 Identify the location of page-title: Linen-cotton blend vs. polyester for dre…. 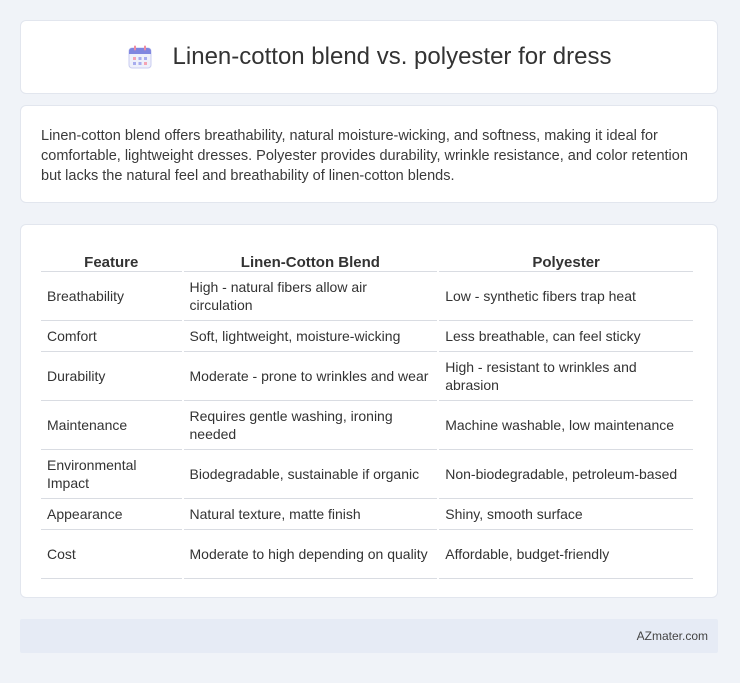
(392, 56).